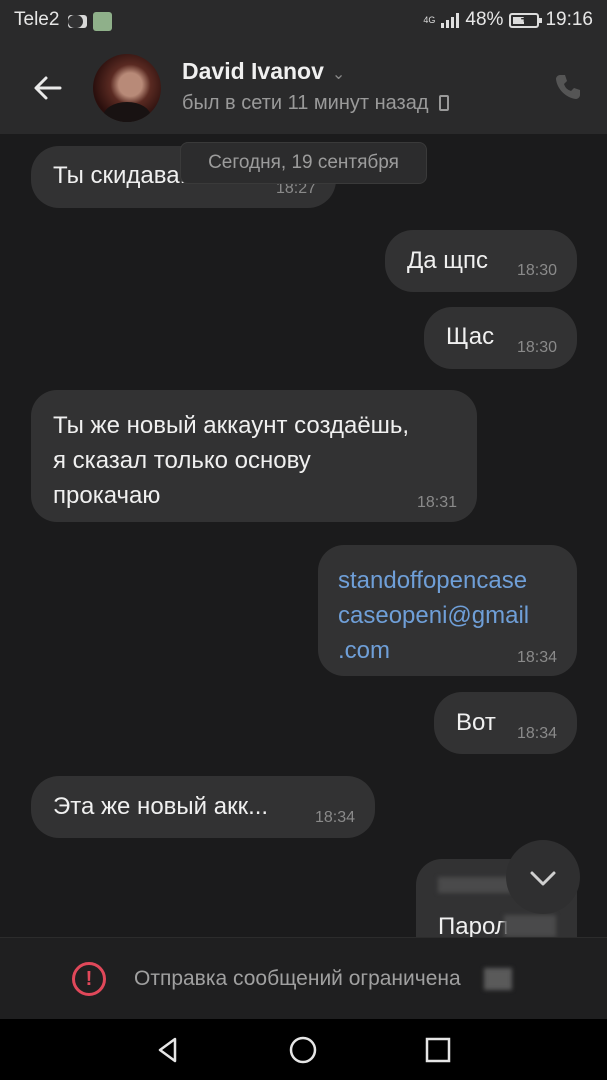 This screenshot has width=607, height=1080. What do you see at coordinates (476, 722) in the screenshot?
I see `message-text: Вот` at bounding box center [476, 722].